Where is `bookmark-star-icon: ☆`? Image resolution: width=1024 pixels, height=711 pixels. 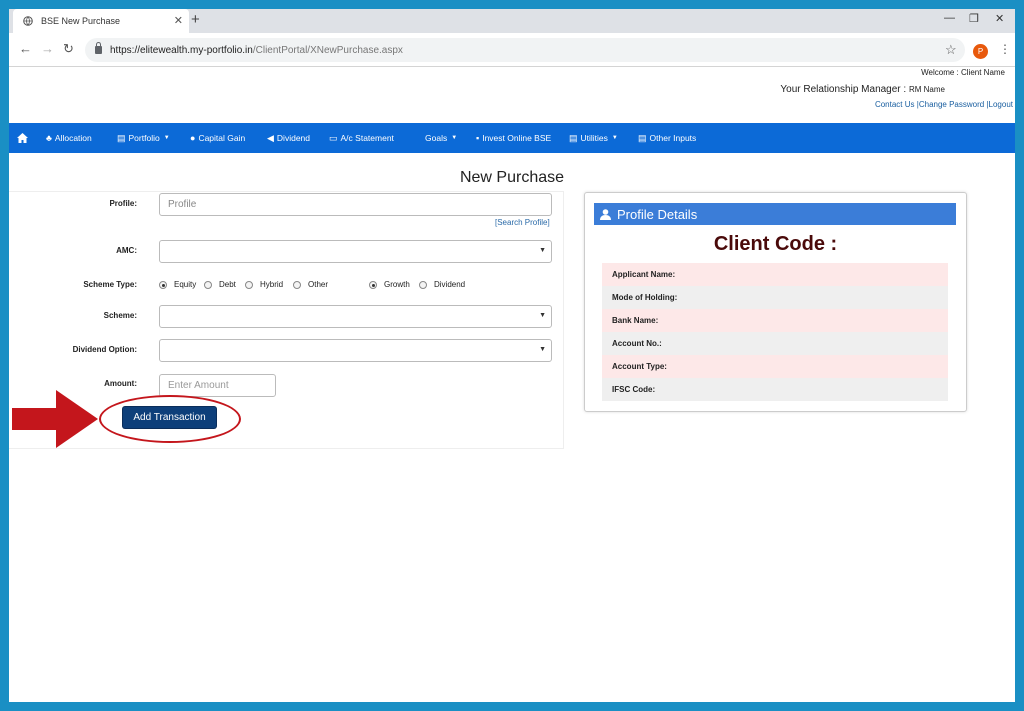 bookmark-star-icon: ☆ is located at coordinates (951, 50).